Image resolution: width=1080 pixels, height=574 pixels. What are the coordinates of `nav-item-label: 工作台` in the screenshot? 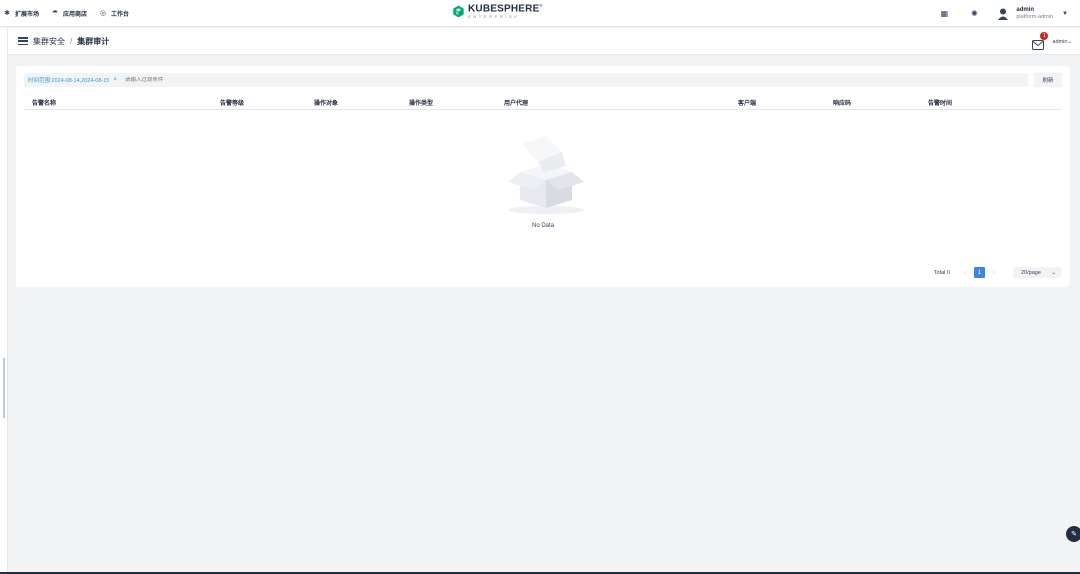 It's located at (120, 14).